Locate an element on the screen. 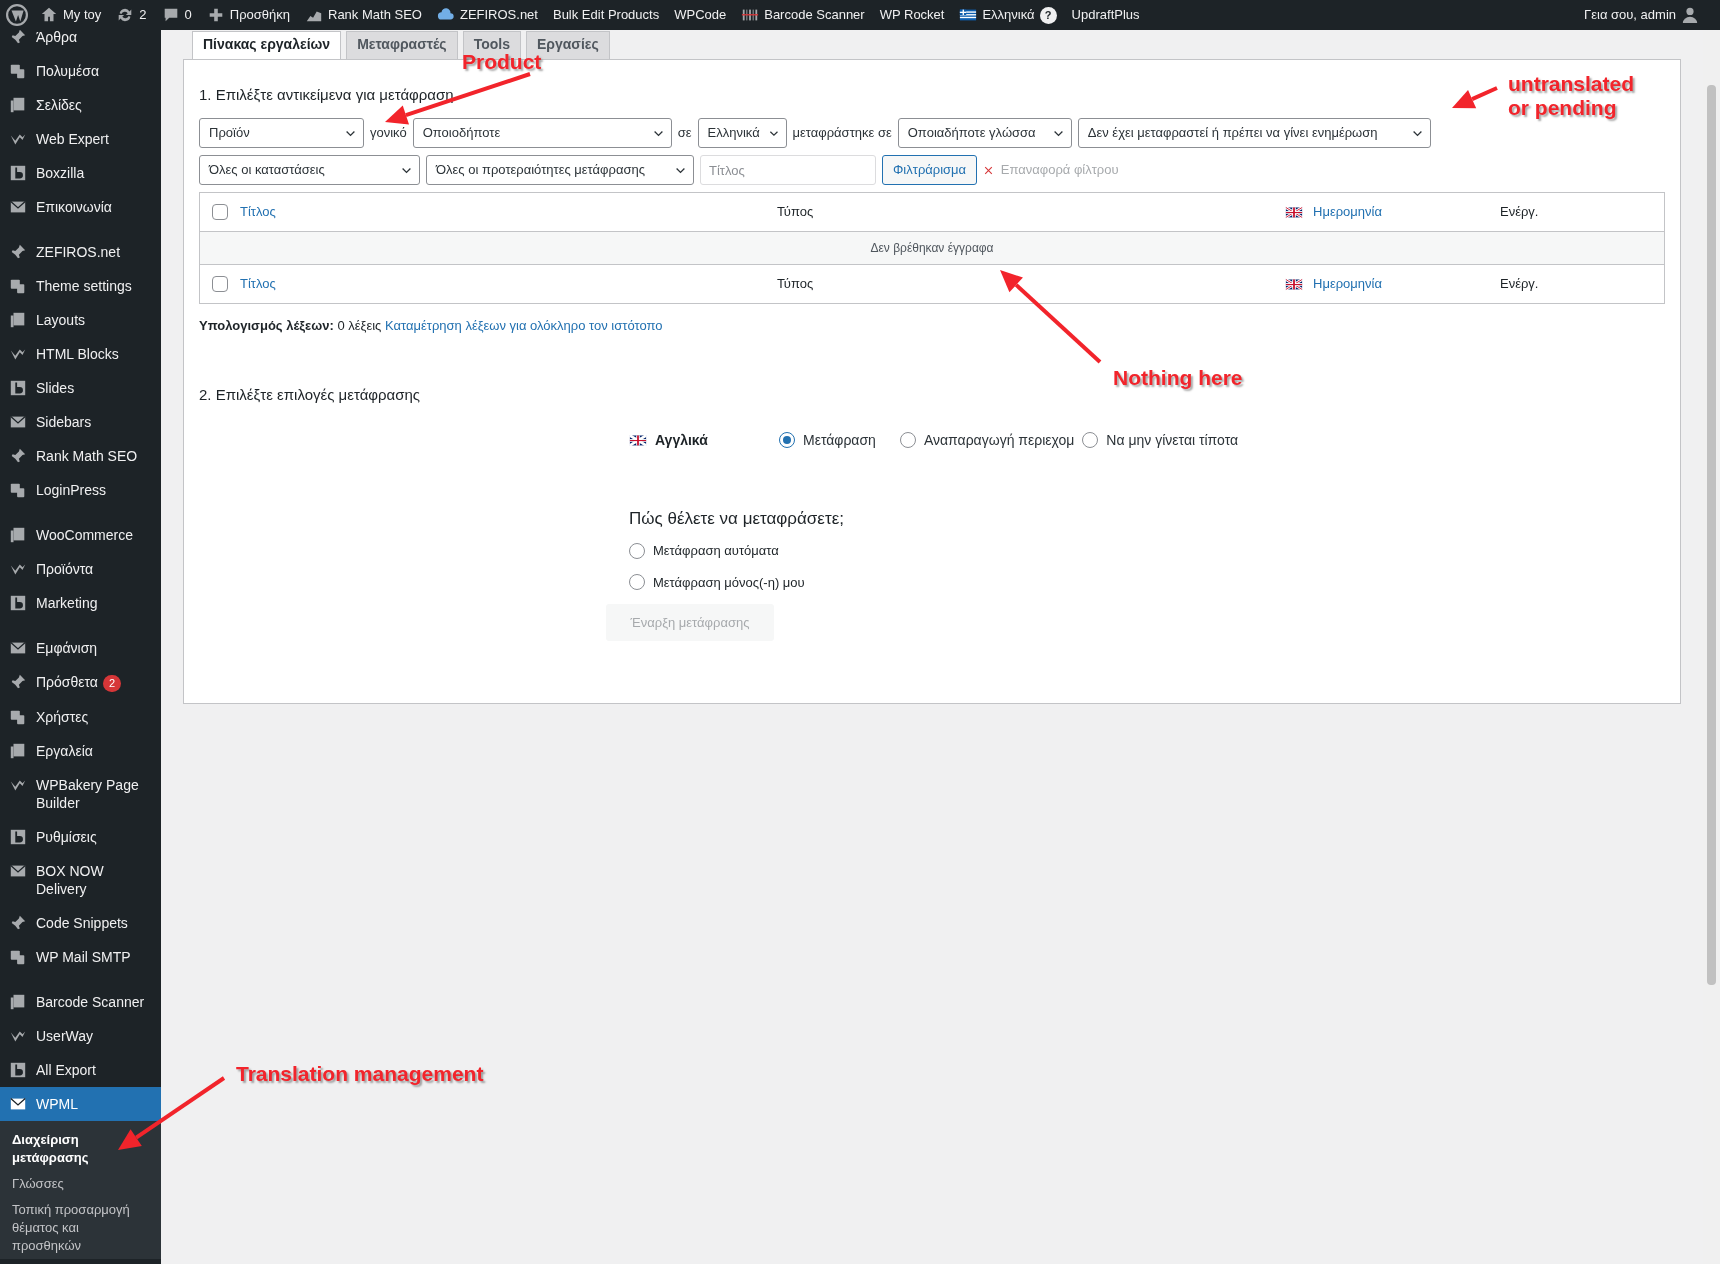 The height and width of the screenshot is (1264, 1720). question-heading: Πώς θέλετε να μεταφράσετε; is located at coordinates (737, 518).